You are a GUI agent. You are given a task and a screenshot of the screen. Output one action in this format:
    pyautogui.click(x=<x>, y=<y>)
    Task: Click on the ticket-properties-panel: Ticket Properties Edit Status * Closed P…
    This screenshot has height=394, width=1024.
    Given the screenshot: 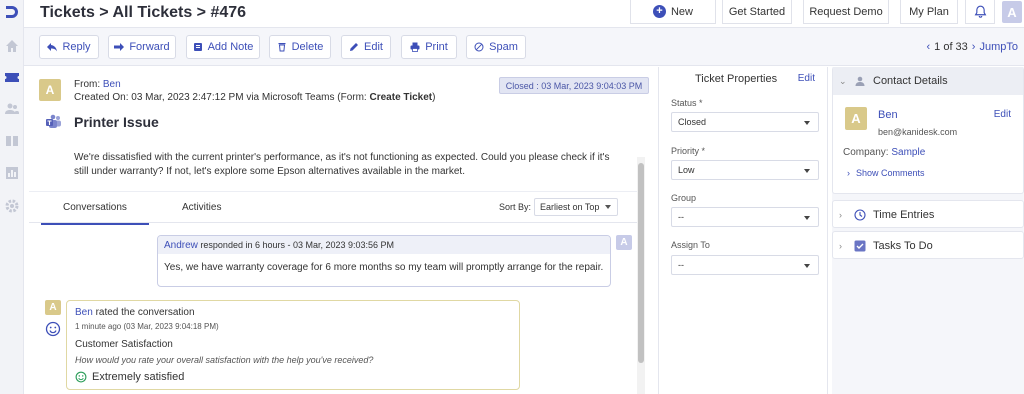 What is the action you would take?
    pyautogui.click(x=743, y=230)
    